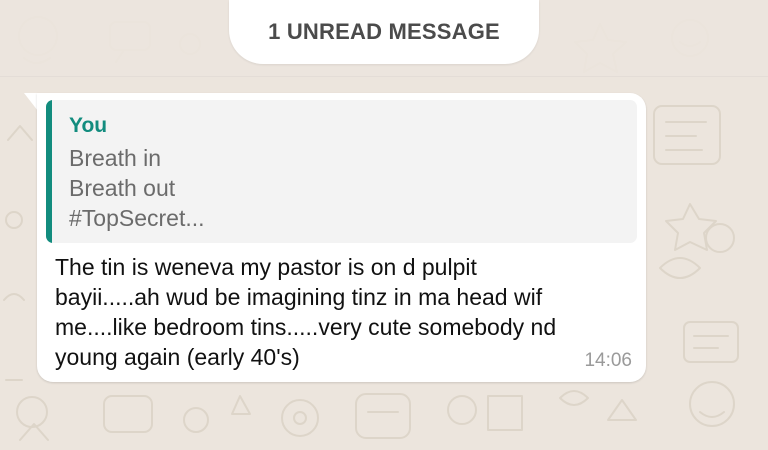 This screenshot has height=450, width=768. Describe the element at coordinates (49, 171) in the screenshot. I see `quoted-reply-accent-bar` at that location.